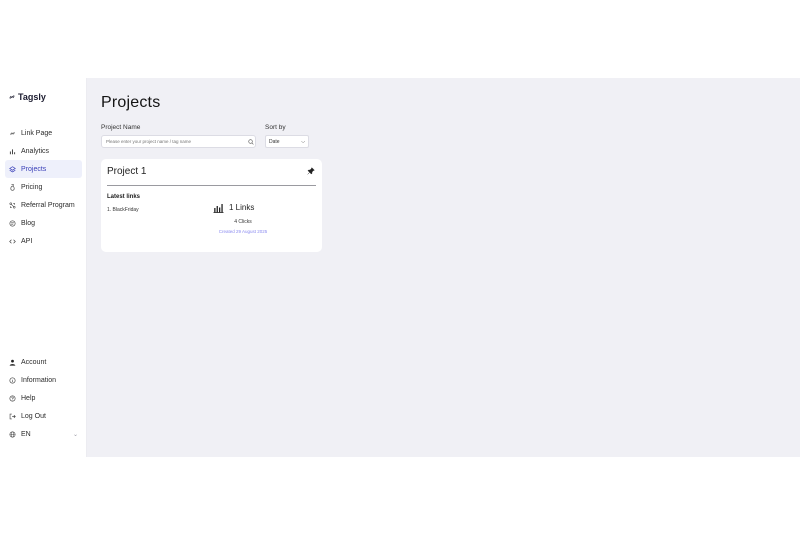 Image resolution: width=800 pixels, height=534 pixels. What do you see at coordinates (311, 171) in the screenshot?
I see `pin-icon` at bounding box center [311, 171].